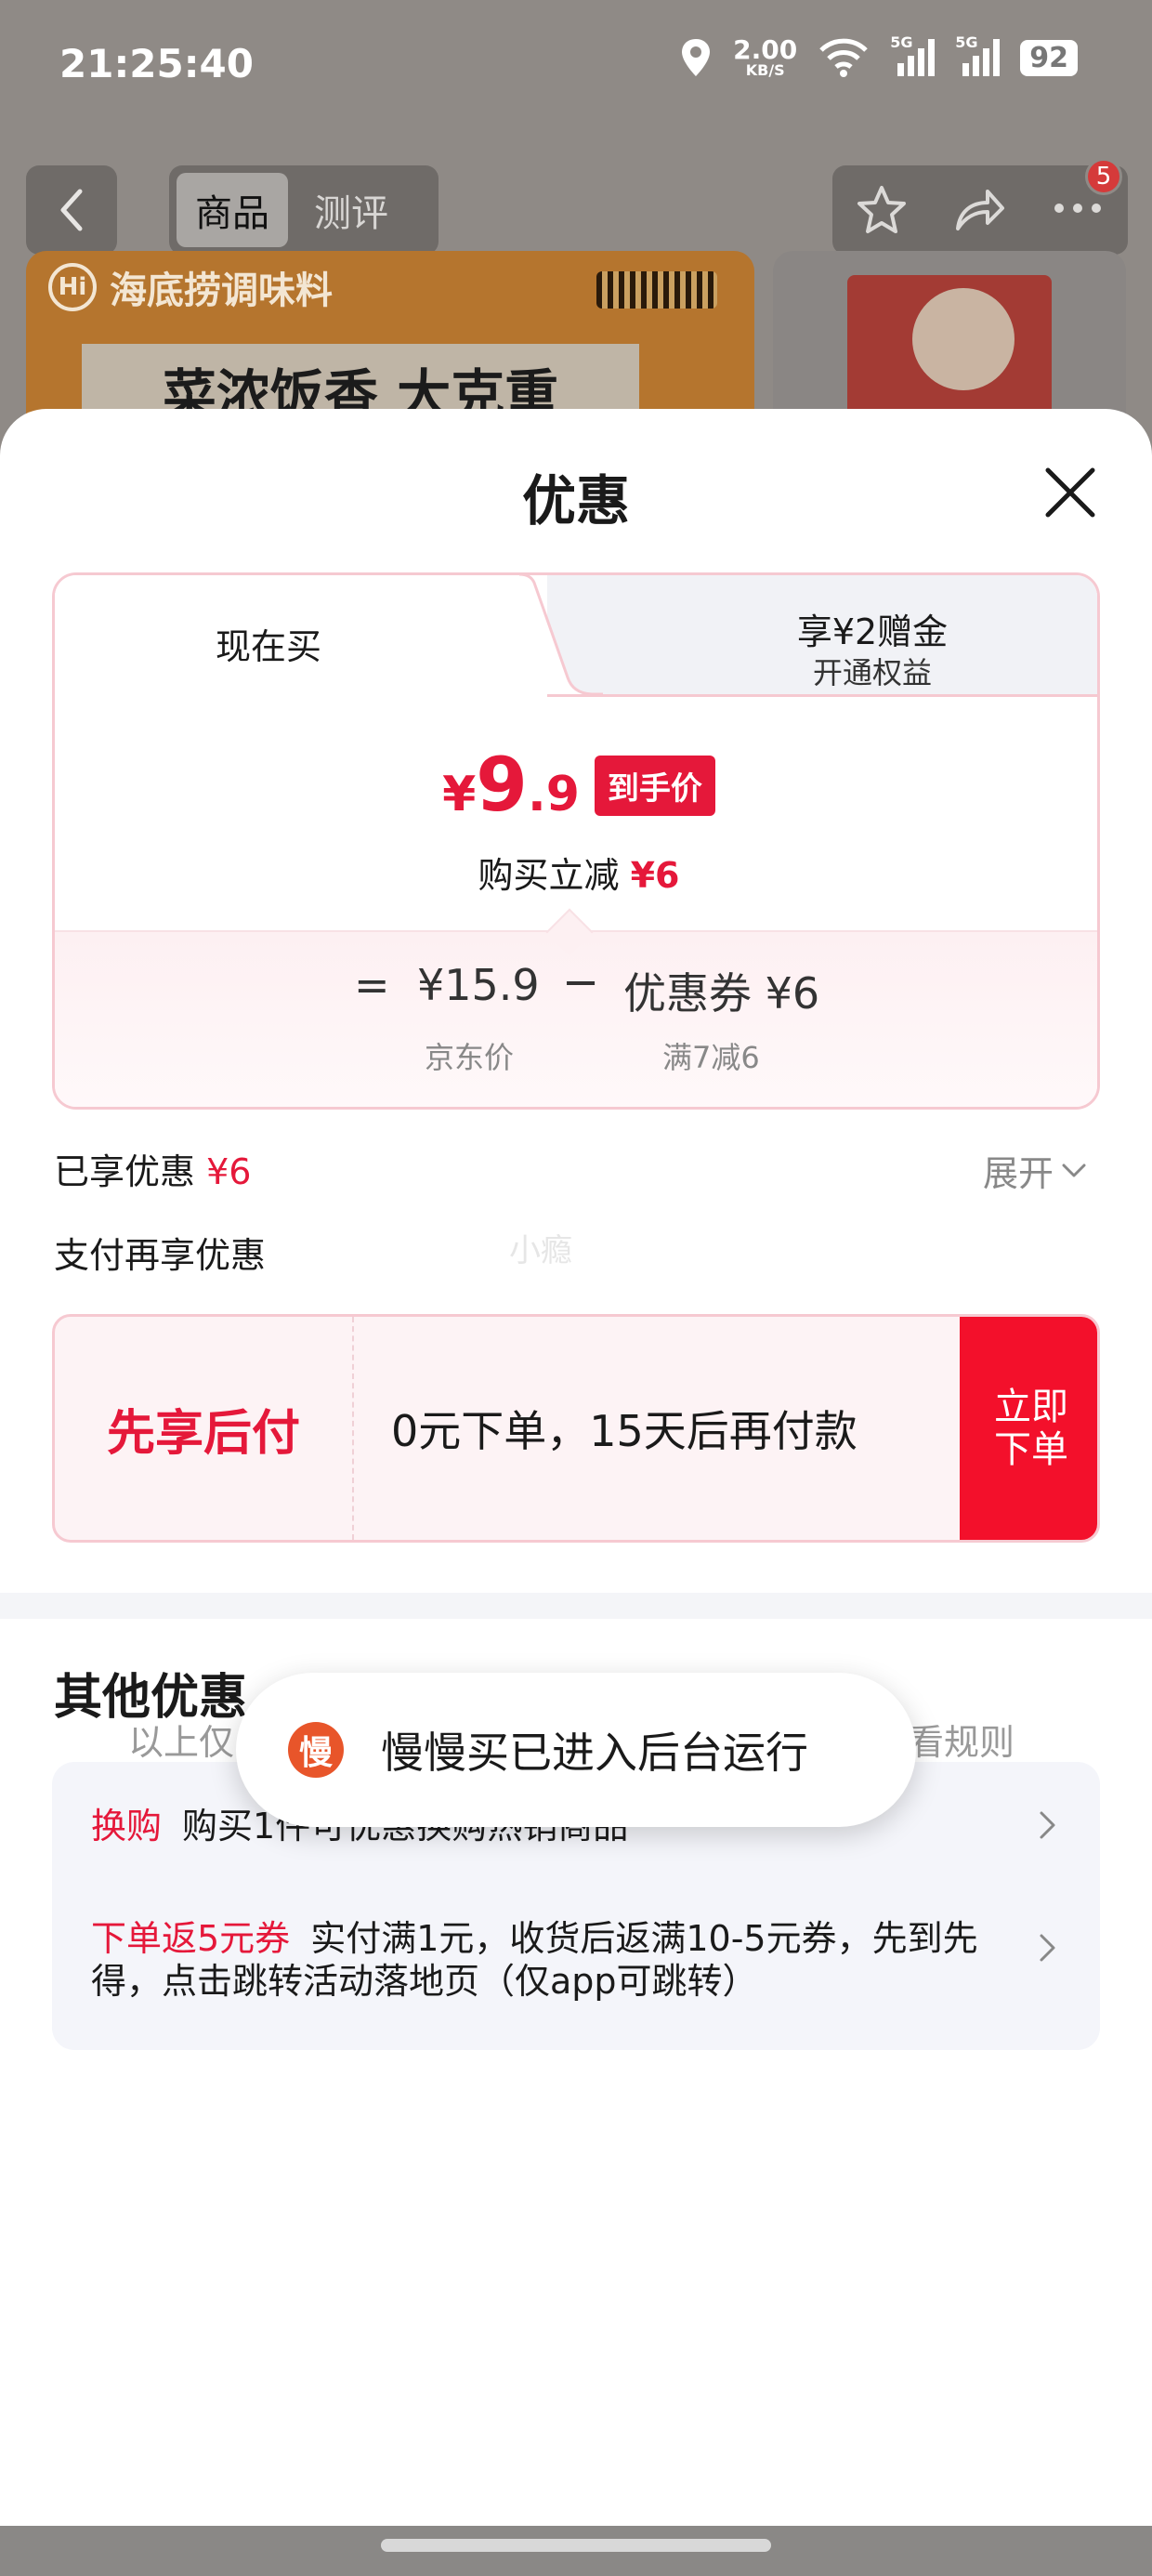 The height and width of the screenshot is (2576, 1152). What do you see at coordinates (470, 1057) in the screenshot?
I see `jd-price-label: 京东价` at bounding box center [470, 1057].